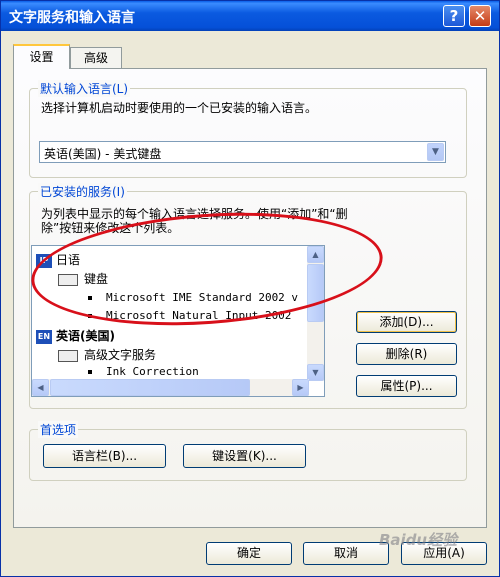 Image resolution: width=500 pixels, height=577 pixels. I want to click on help-button: ?, so click(454, 16).